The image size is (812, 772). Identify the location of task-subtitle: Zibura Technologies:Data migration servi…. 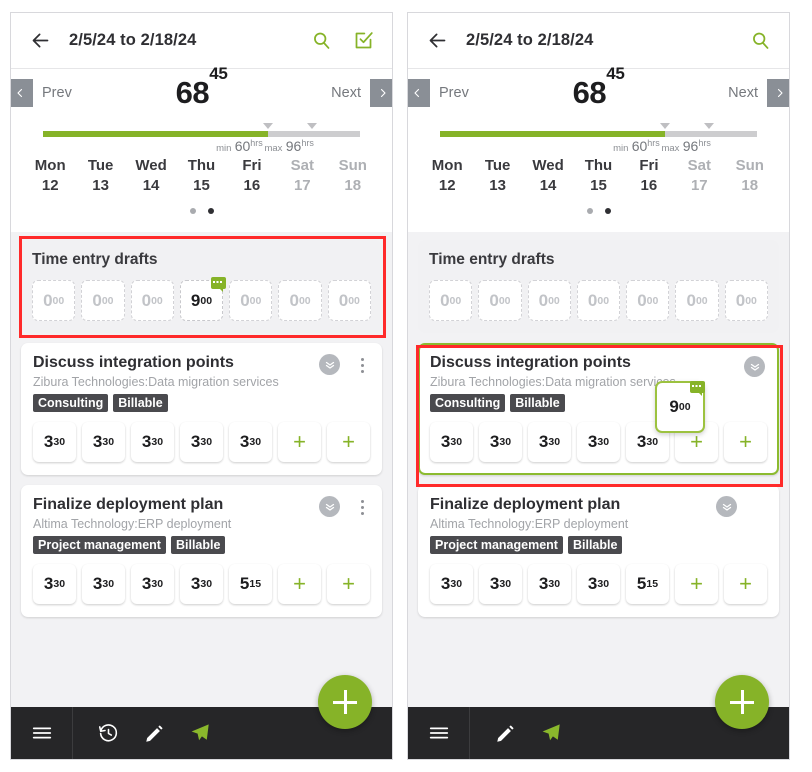
(156, 382).